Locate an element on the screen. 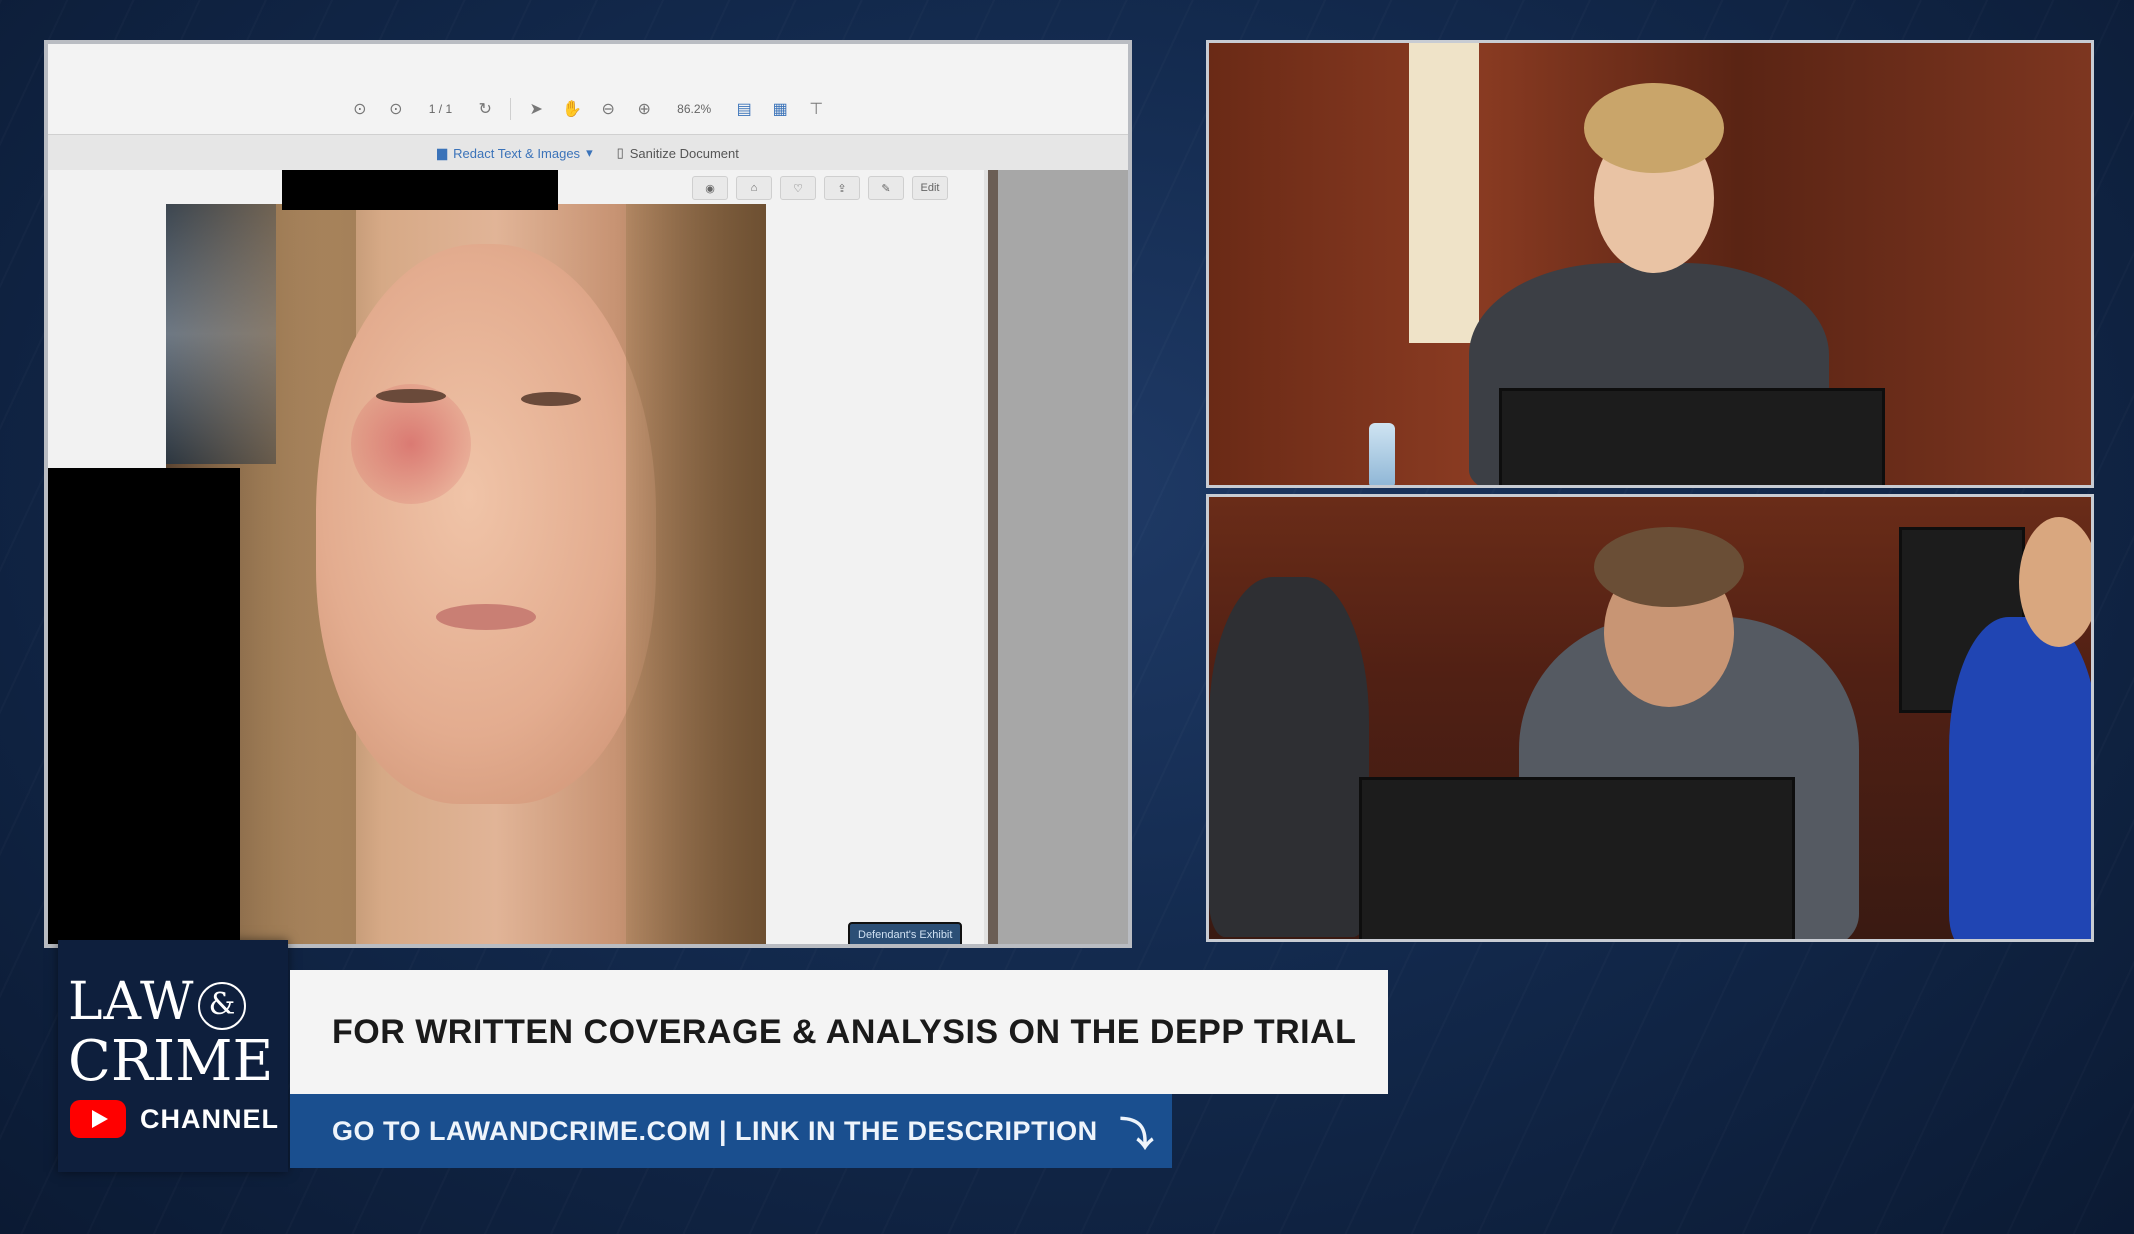 This screenshot has width=2134, height=1234. depp-hair is located at coordinates (1669, 567).